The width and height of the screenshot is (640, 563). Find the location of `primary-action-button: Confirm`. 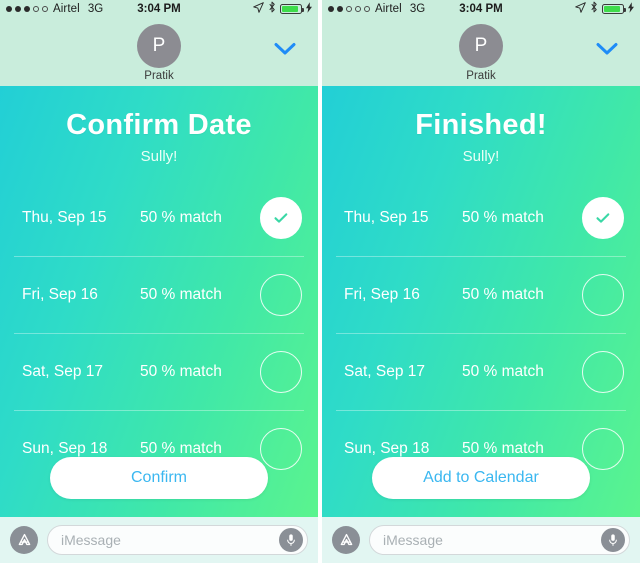

primary-action-button: Confirm is located at coordinates (159, 478).